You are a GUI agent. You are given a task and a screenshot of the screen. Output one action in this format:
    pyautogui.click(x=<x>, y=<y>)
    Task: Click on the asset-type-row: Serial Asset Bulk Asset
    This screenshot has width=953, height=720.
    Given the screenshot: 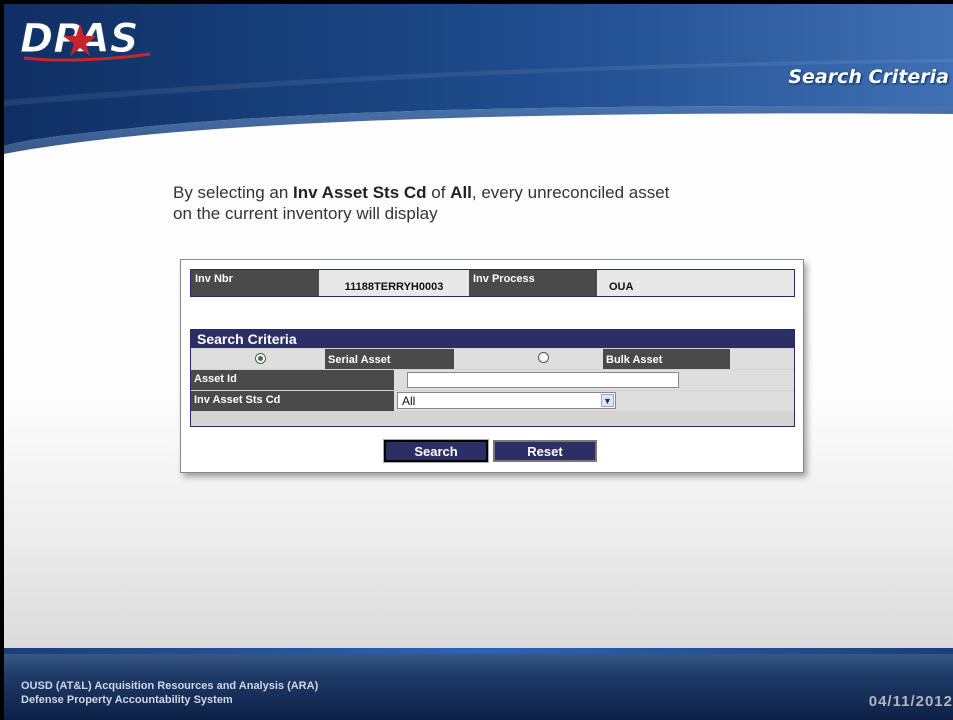 What is the action you would take?
    pyautogui.click(x=492, y=359)
    